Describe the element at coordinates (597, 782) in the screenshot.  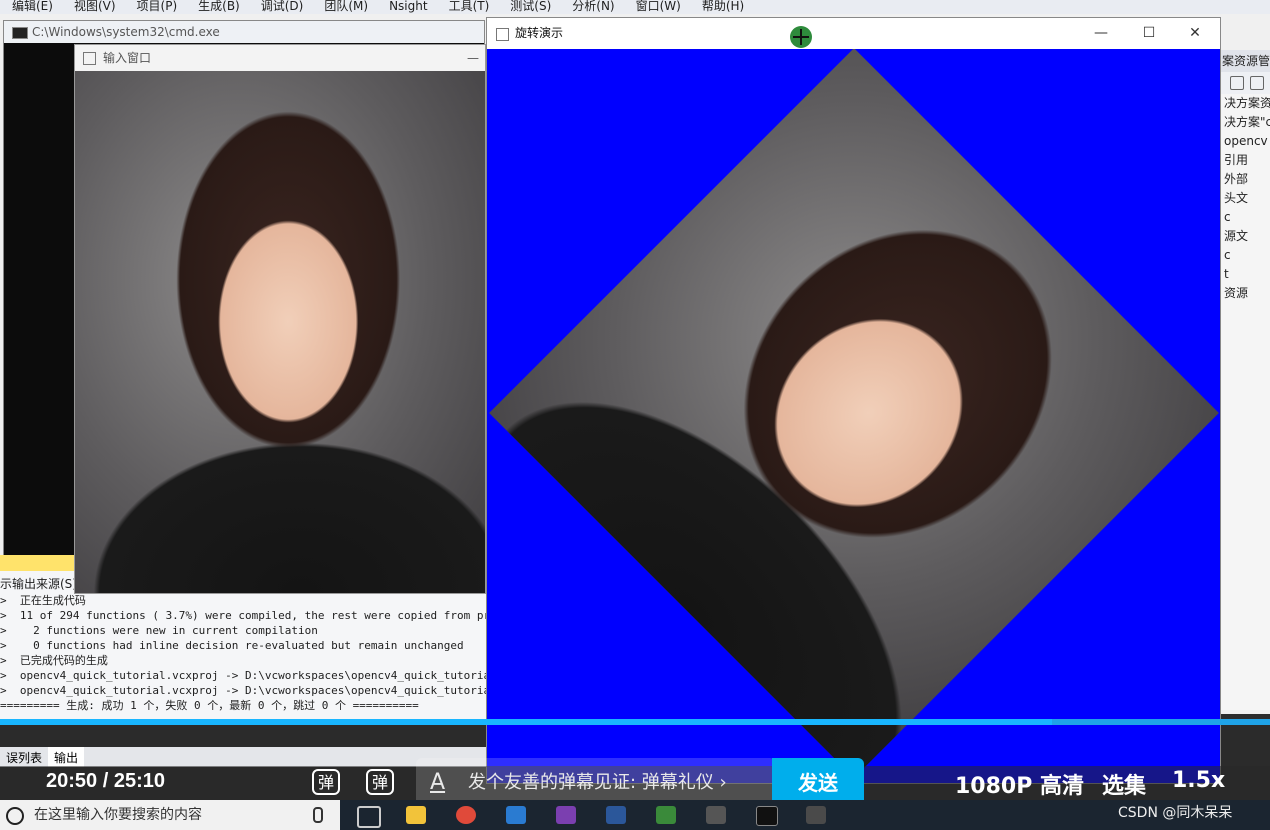
I see `danmu-placeholder: 发个友善的弹幕见证: 弹幕礼仪 ›` at that location.